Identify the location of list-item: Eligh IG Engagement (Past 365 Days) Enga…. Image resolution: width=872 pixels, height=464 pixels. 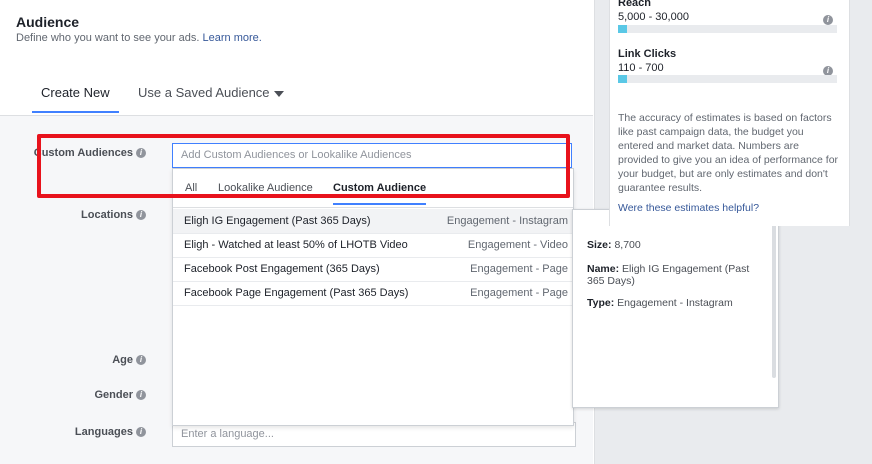
(373, 221).